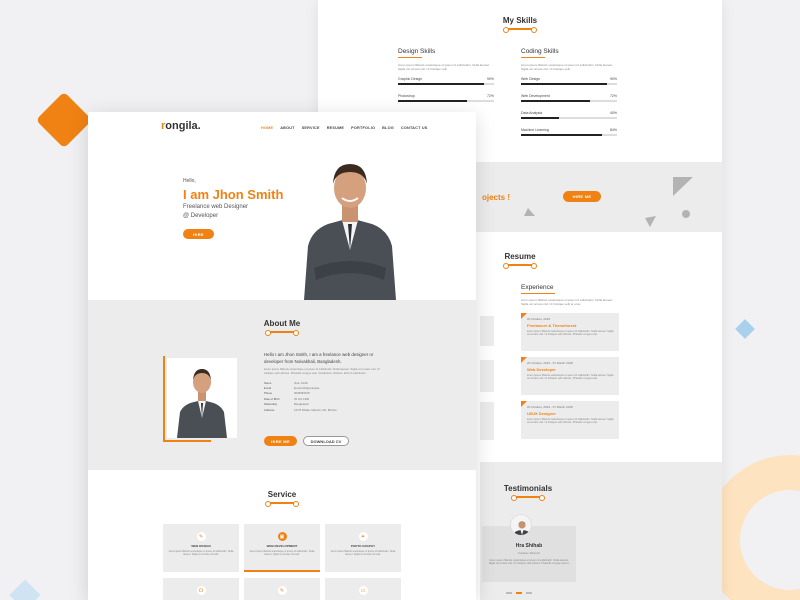  What do you see at coordinates (269, 409) in the screenshot?
I see `info-key: Address` at bounding box center [269, 409].